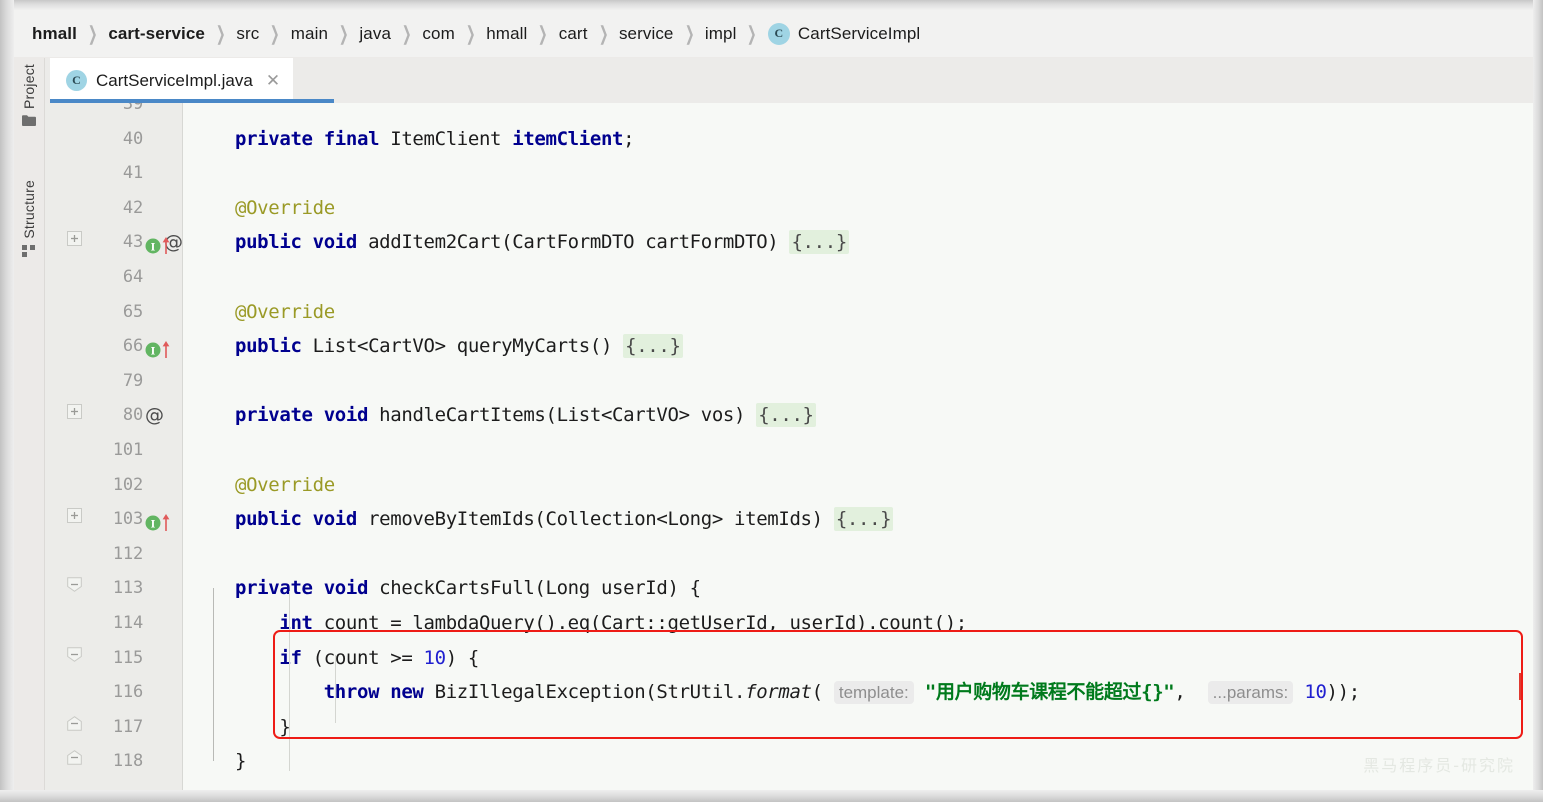 Image resolution: width=1543 pixels, height=802 pixels. I want to click on tool-window-button-project: Project, so click(29, 98).